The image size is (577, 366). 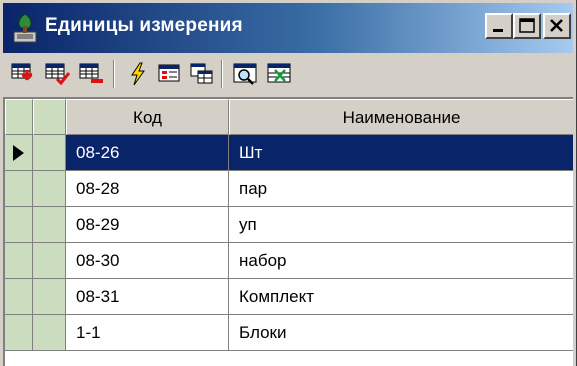 I want to click on form-view-icon, so click(x=170, y=74).